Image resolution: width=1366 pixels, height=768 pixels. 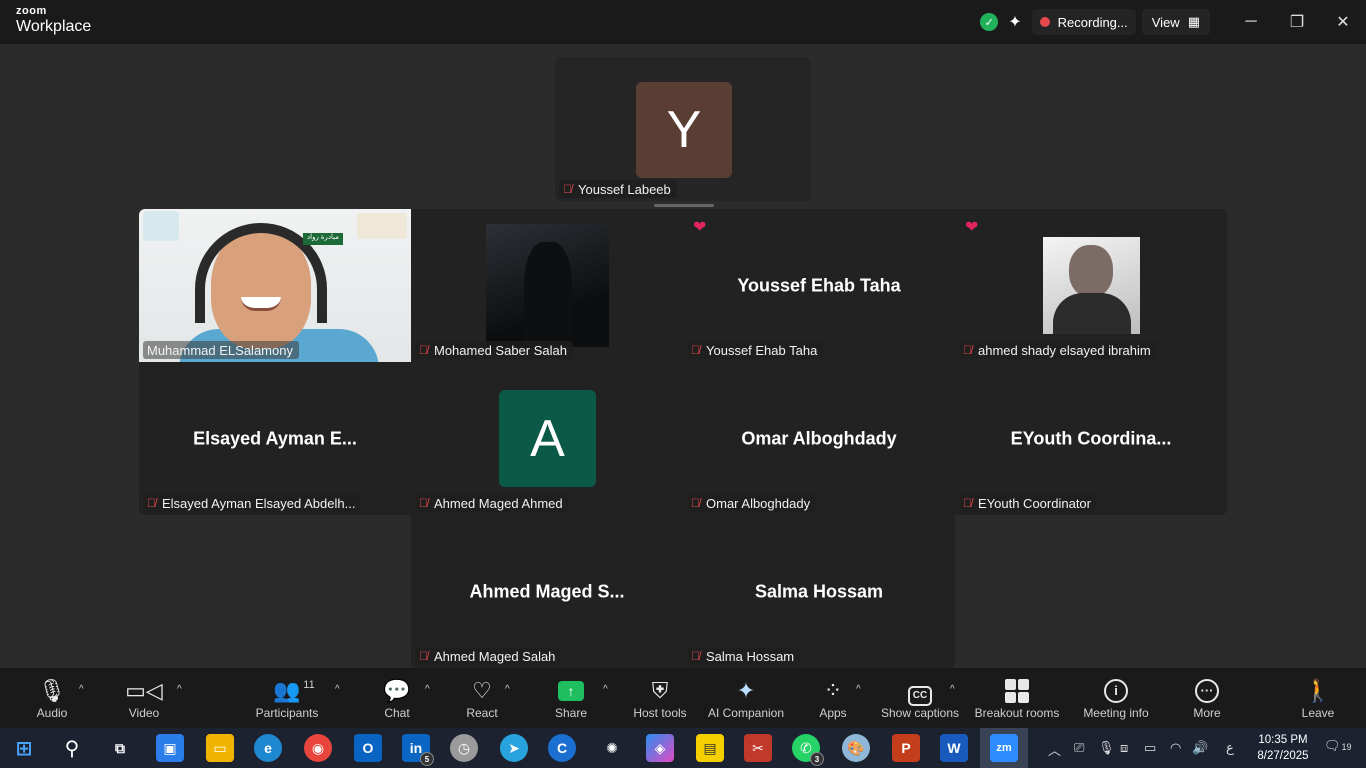 I want to click on video-tile-ahmed-maged-salah: Ahmed Maged S... 🎙̸ Ahmed Maged Salah, so click(x=547, y=591).